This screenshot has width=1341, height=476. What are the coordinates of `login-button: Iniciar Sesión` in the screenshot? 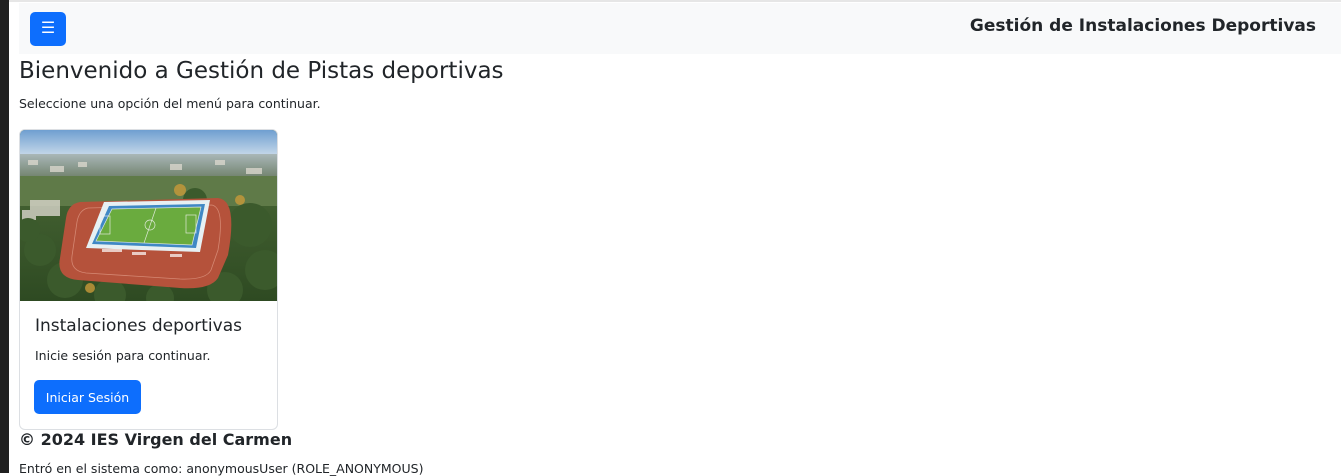 It's located at (87, 397).